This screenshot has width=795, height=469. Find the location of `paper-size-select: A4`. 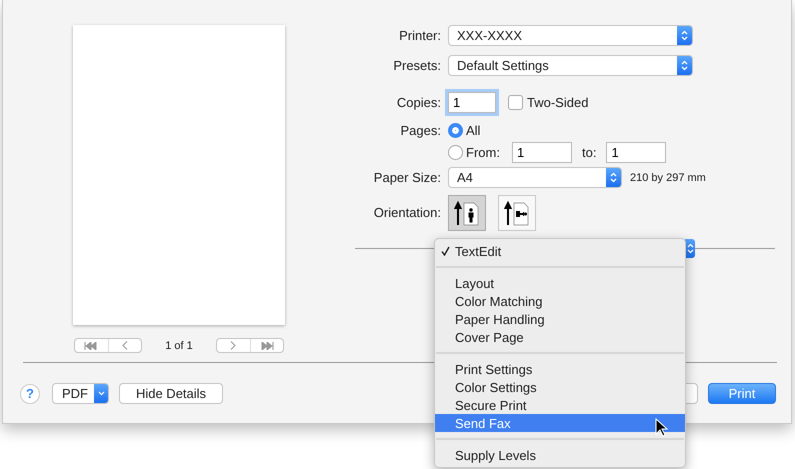

paper-size-select: A4 is located at coordinates (535, 177).